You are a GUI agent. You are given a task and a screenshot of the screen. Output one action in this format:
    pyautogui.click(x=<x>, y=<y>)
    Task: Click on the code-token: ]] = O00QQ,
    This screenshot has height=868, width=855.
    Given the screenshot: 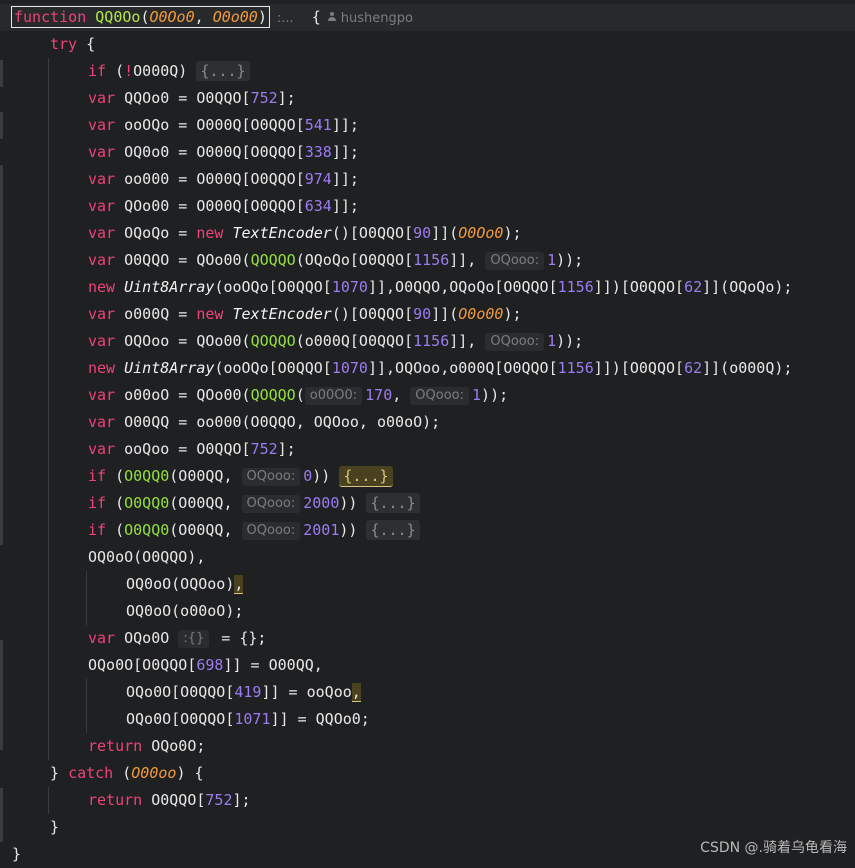 What is the action you would take?
    pyautogui.click(x=273, y=665)
    